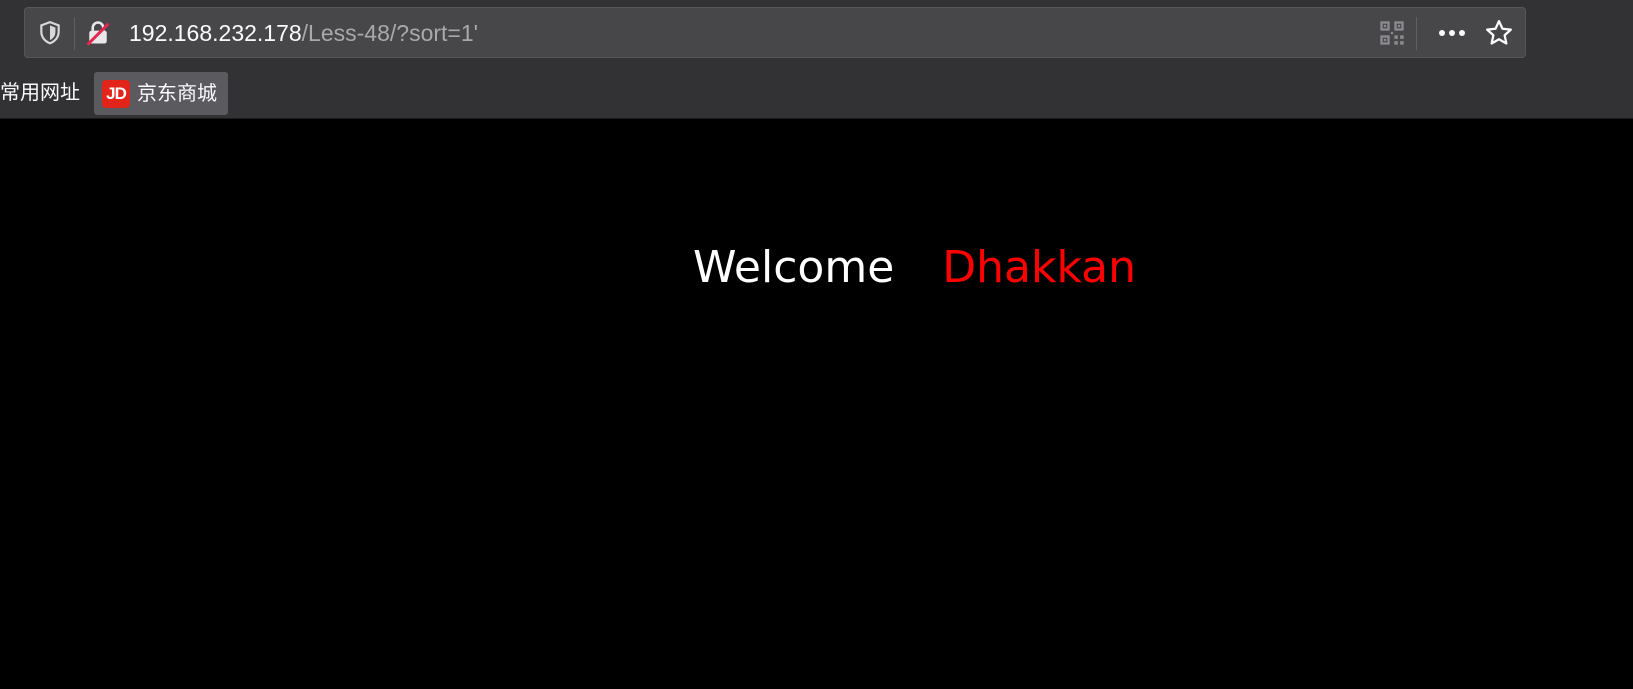 This screenshot has width=1633, height=689. Describe the element at coordinates (775, 32) in the screenshot. I see `address-bar: 192.168.232.178/Less-48/?sort=1'` at that location.